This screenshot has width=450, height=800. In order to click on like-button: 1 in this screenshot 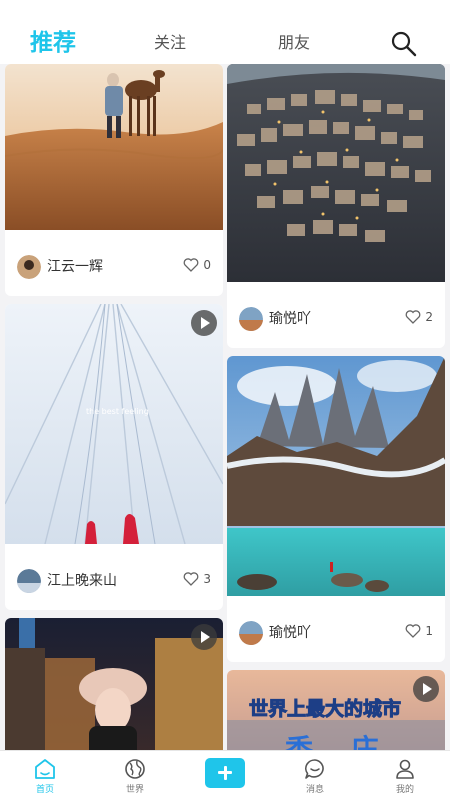, I will do `click(419, 631)`.